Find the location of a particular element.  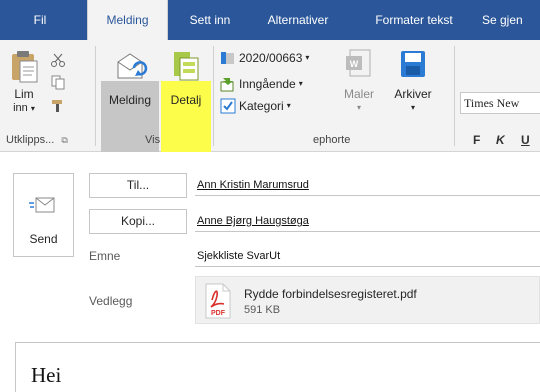

case-number-dropdown: 2020/00663 ▾ is located at coordinates (264, 58).